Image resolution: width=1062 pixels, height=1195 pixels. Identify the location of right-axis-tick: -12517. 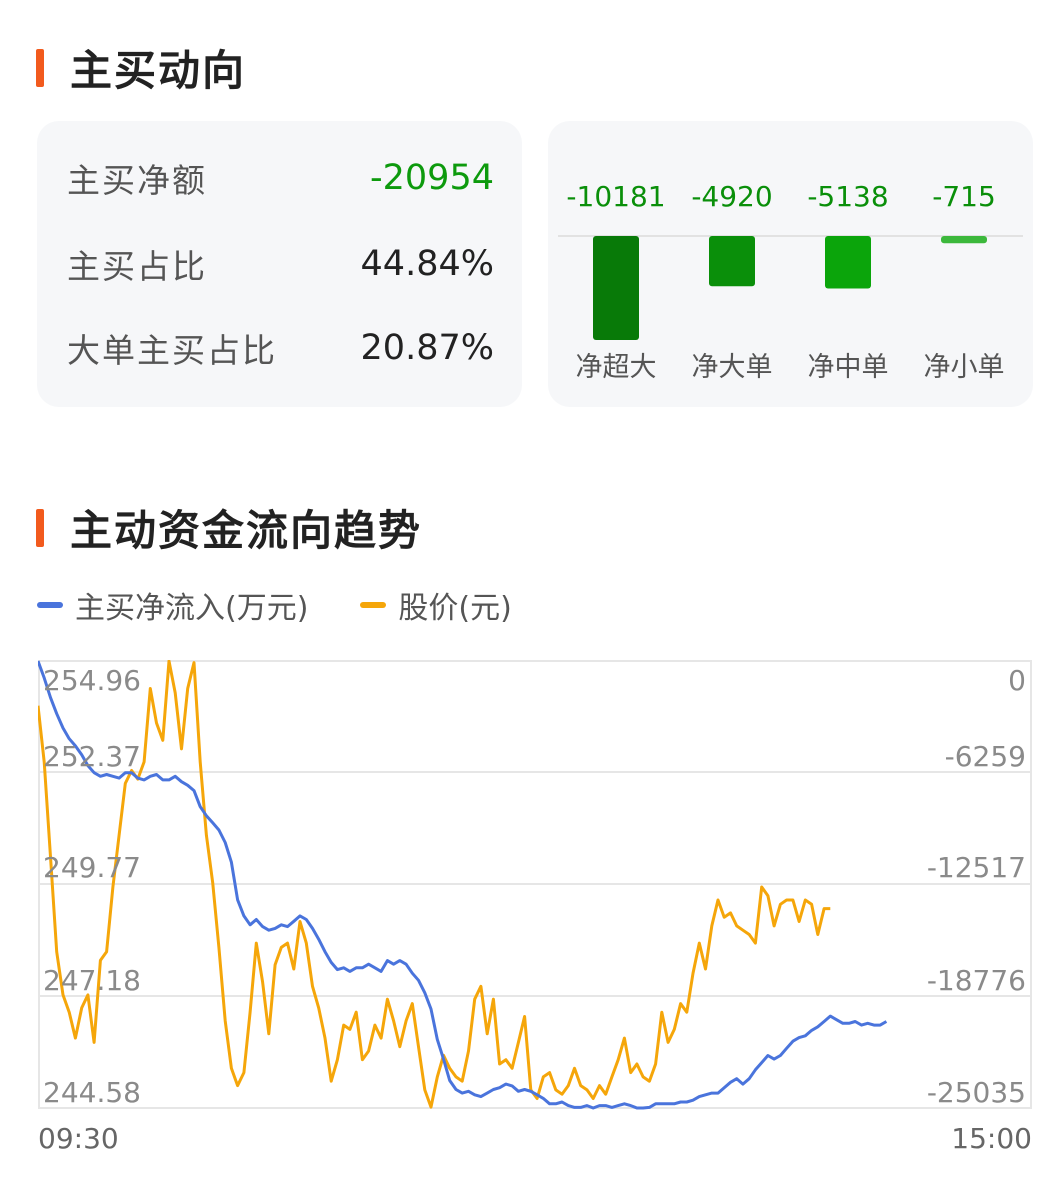
(976, 867).